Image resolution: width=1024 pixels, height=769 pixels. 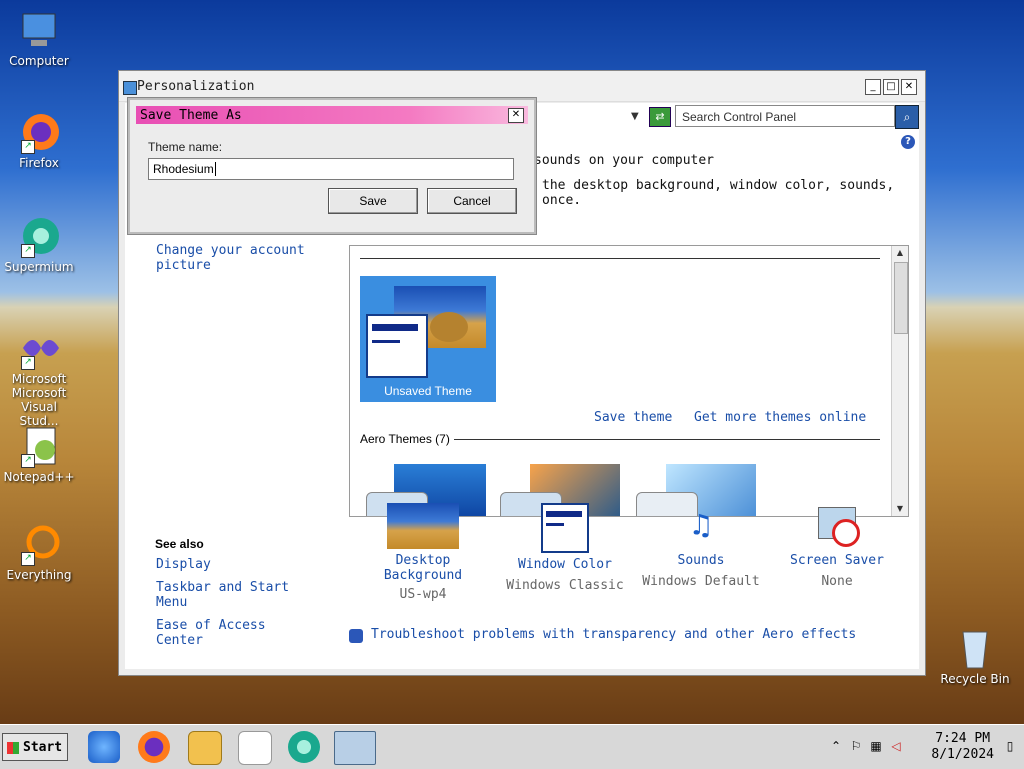 I want to click on sounds-icon: ♫, so click(x=701, y=525).